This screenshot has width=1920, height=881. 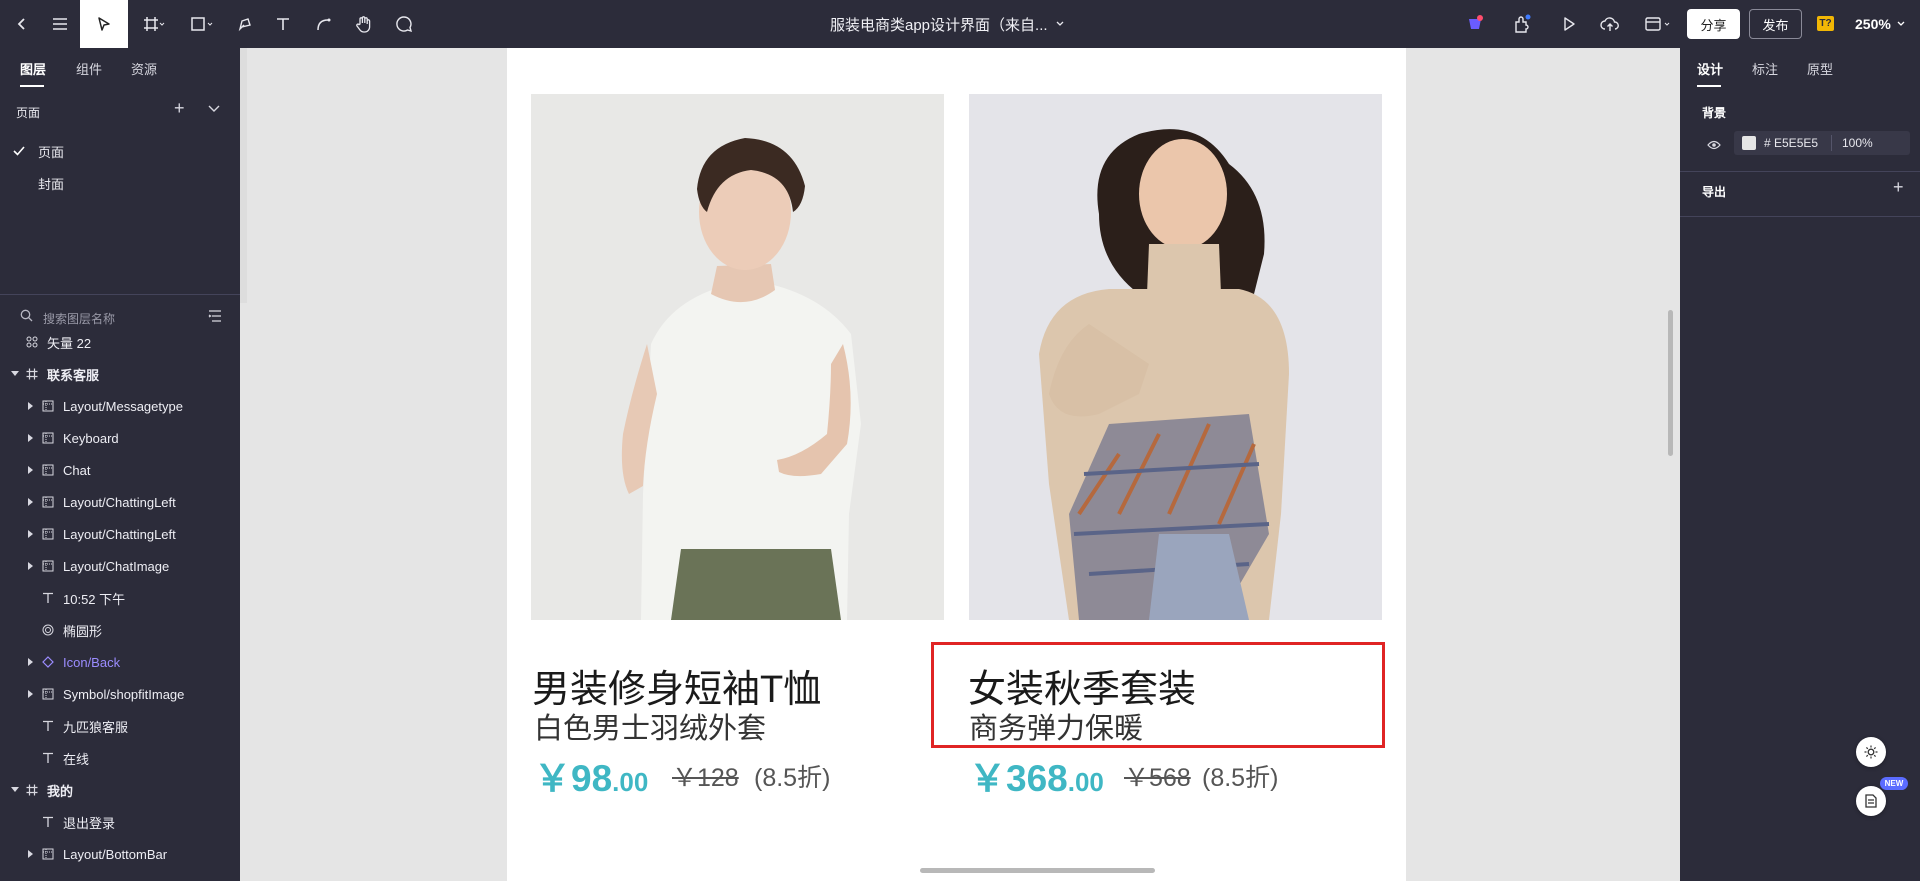 I want to click on layer-row: 10:52 下午, so click(x=120, y=598).